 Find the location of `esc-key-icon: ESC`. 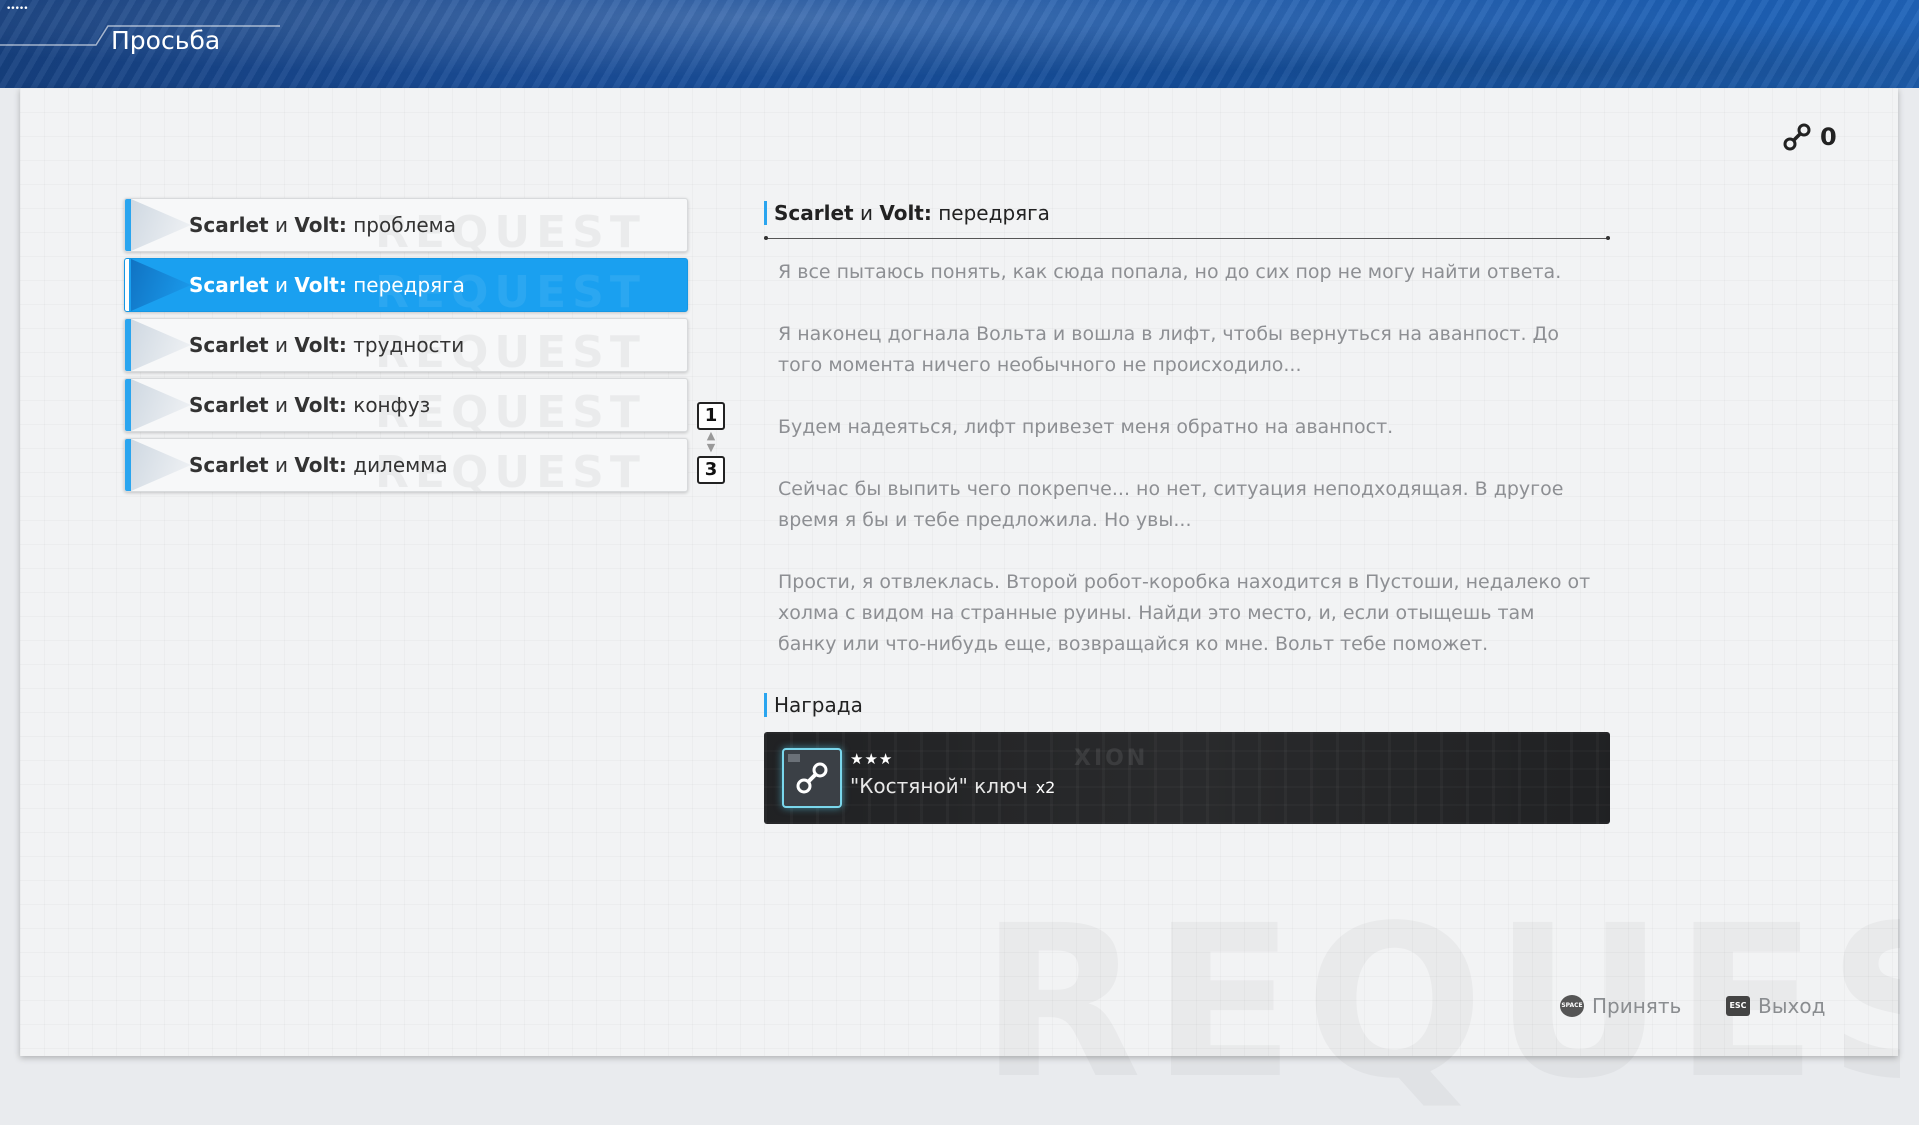

esc-key-icon: ESC is located at coordinates (1738, 1006).